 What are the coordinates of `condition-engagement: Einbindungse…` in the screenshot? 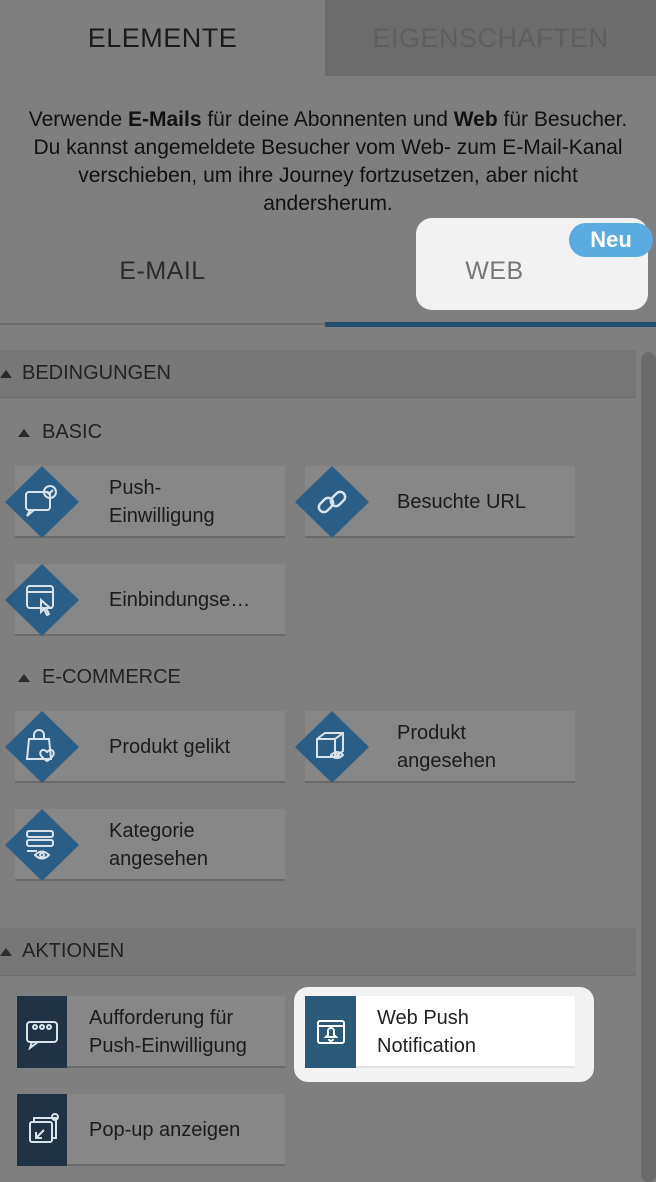 It's located at (145, 600).